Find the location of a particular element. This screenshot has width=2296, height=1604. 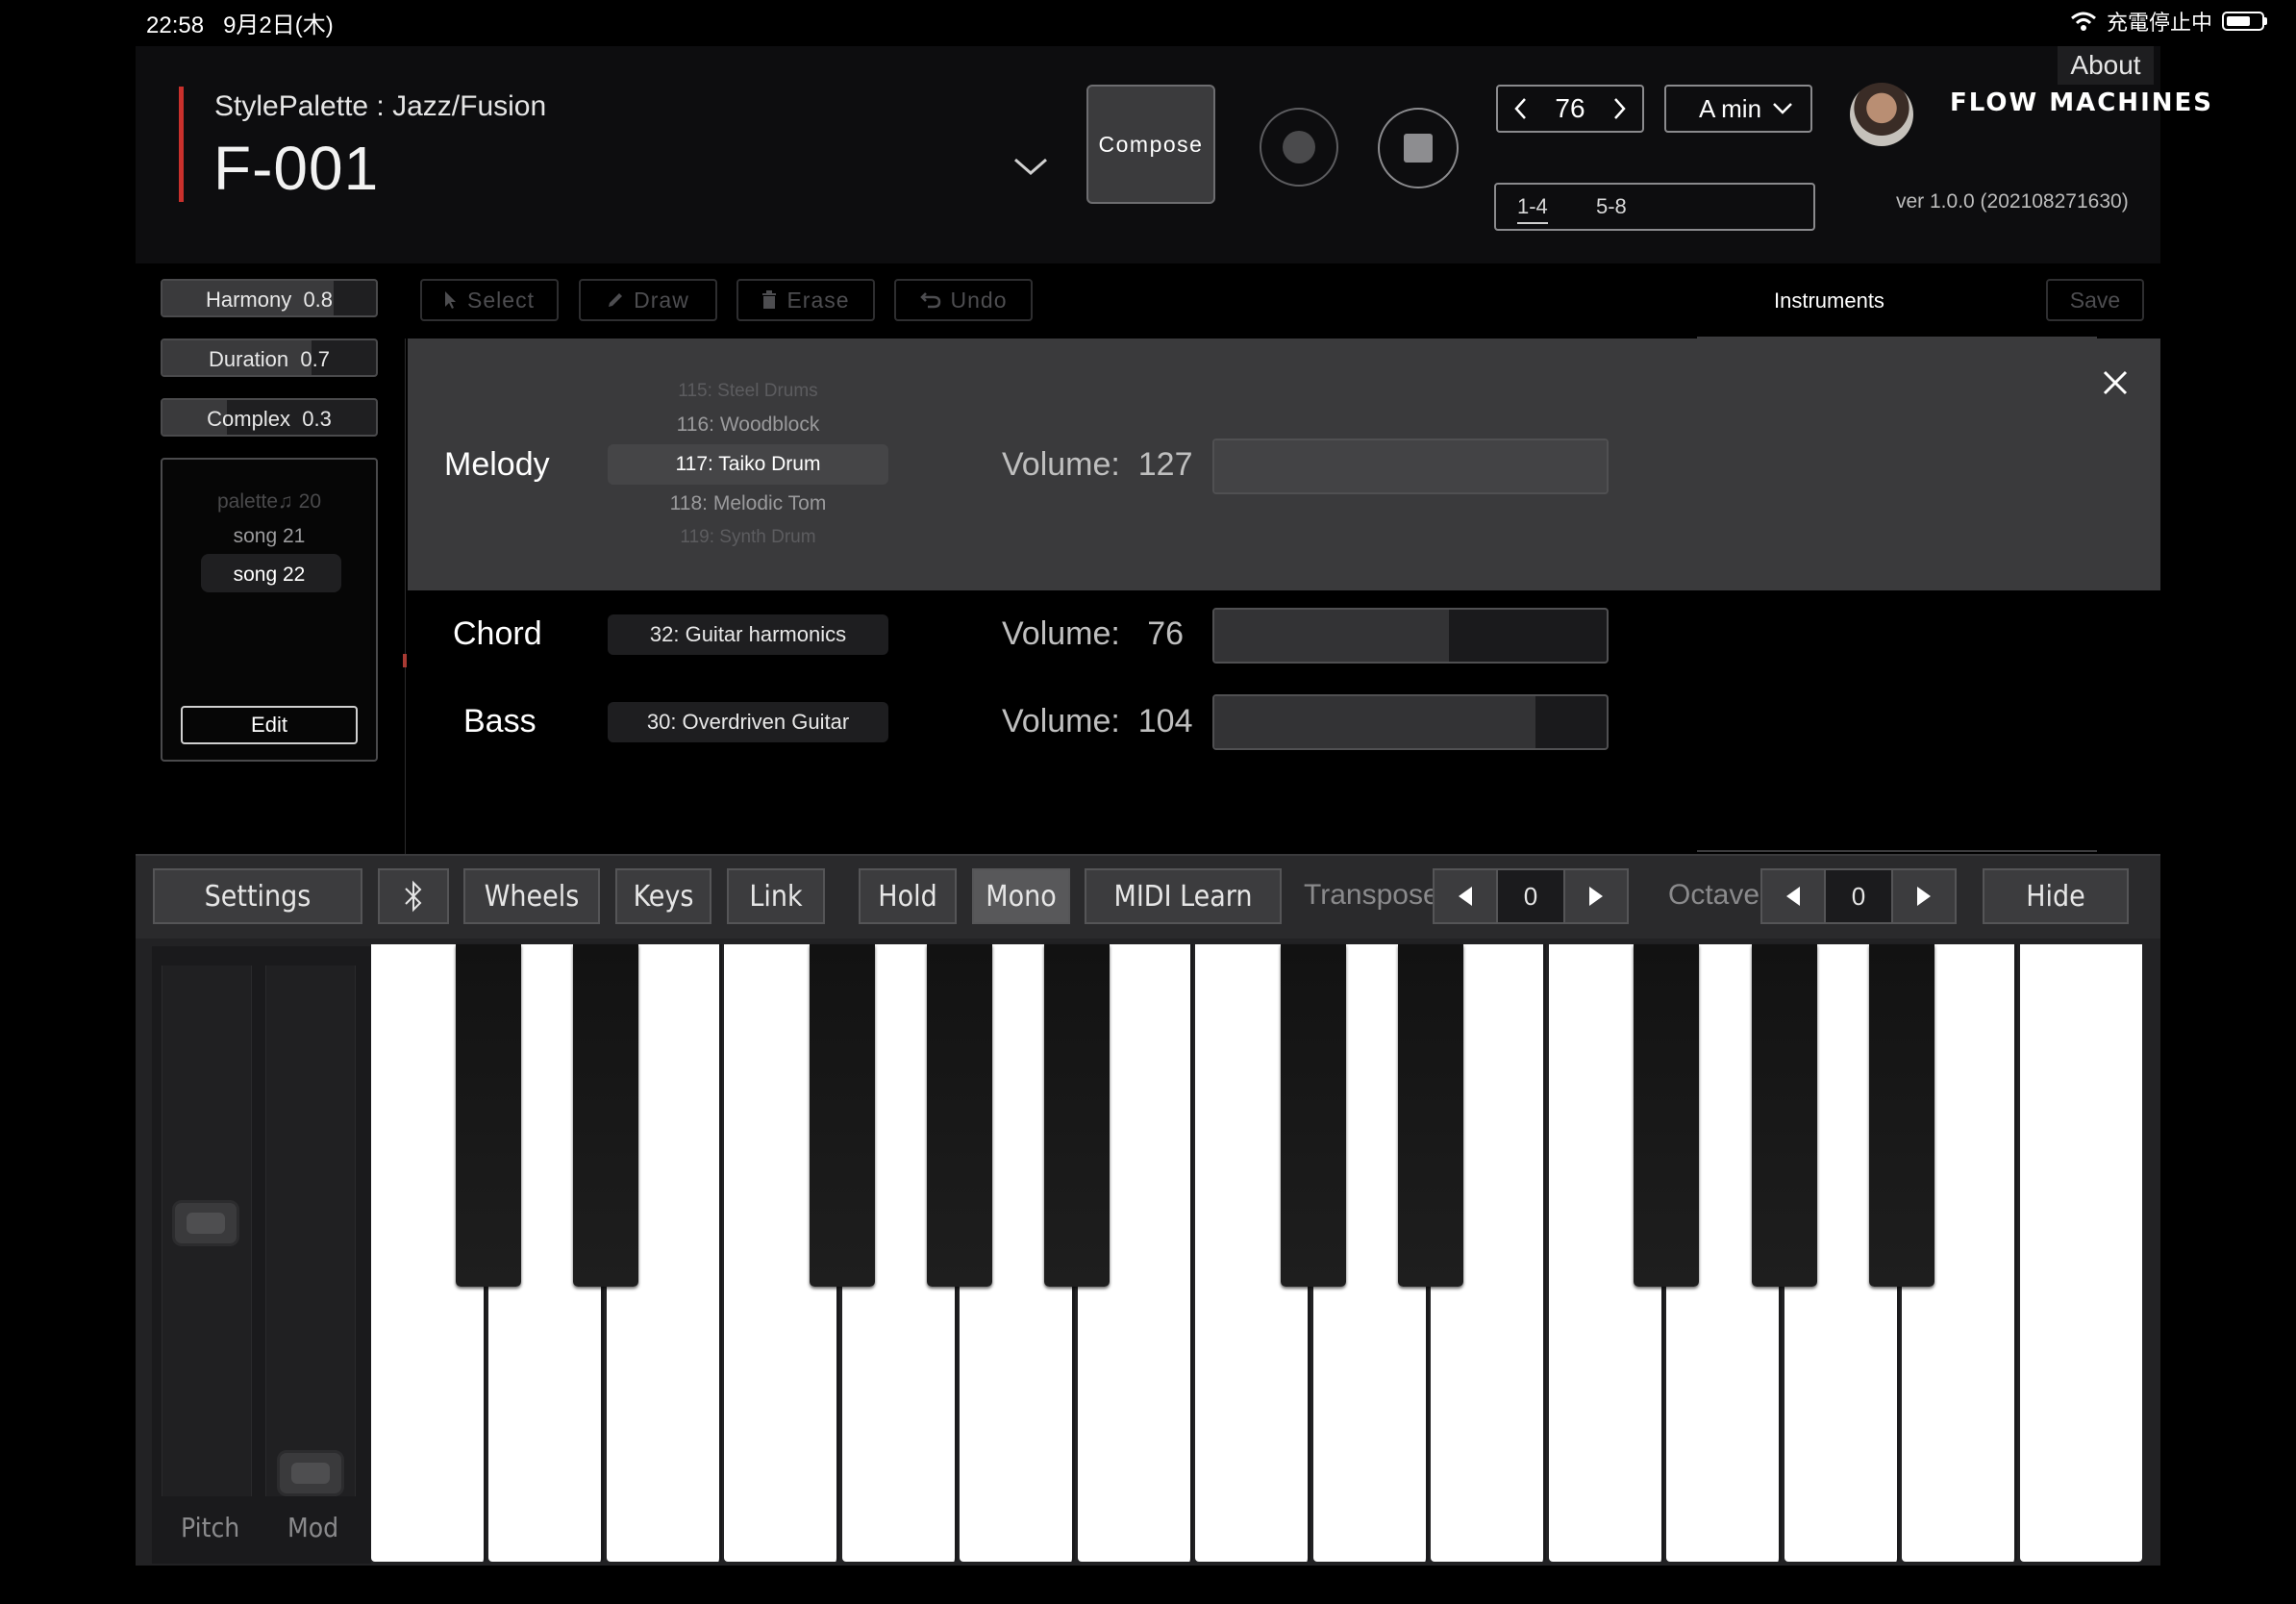

record-button is located at coordinates (1299, 147).